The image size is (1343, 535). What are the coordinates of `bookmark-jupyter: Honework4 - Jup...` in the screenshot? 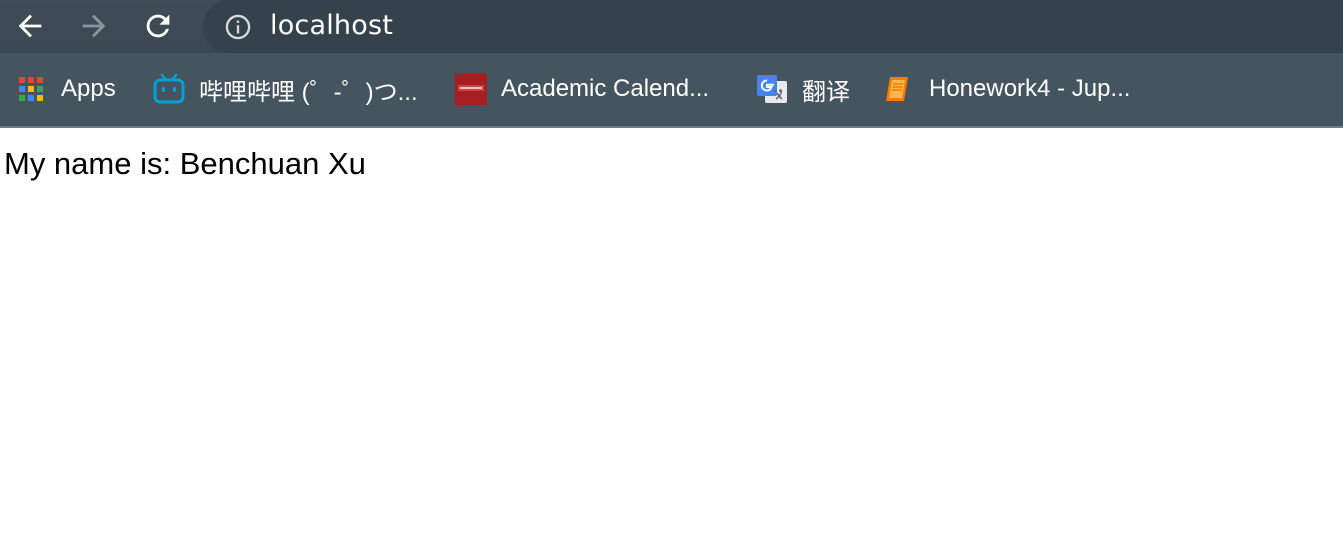 It's located at (1006, 89).